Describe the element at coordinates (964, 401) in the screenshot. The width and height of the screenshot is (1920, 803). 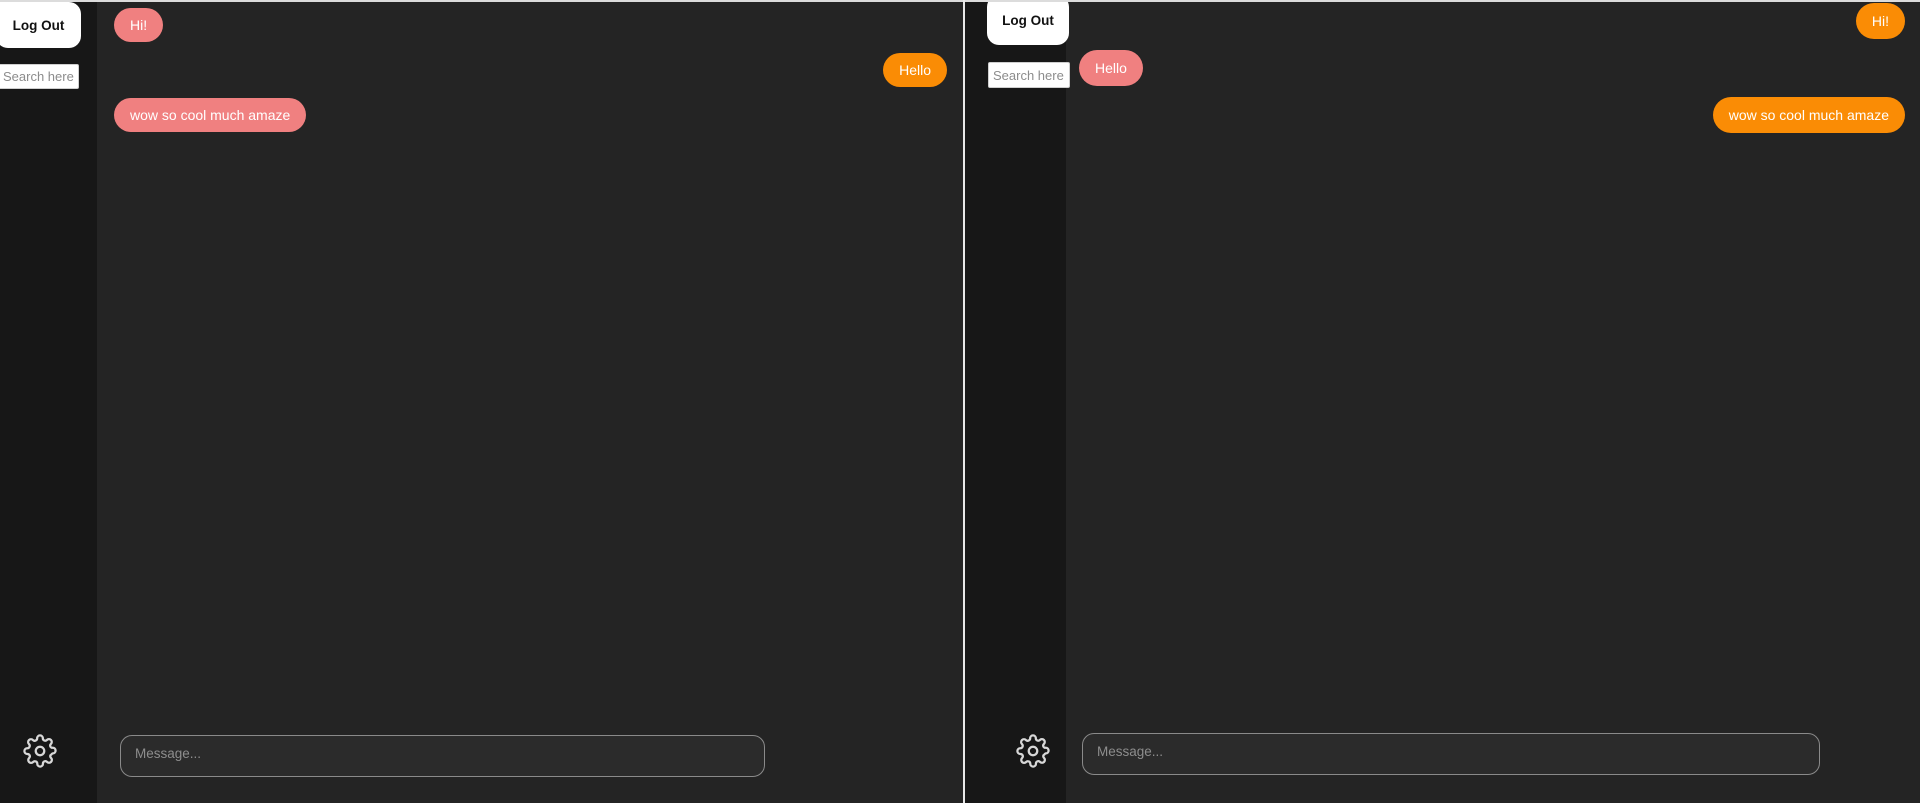
I see `window-divider` at that location.